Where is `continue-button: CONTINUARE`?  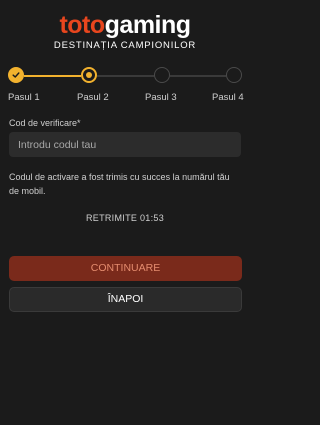
continue-button: CONTINUARE is located at coordinates (125, 268).